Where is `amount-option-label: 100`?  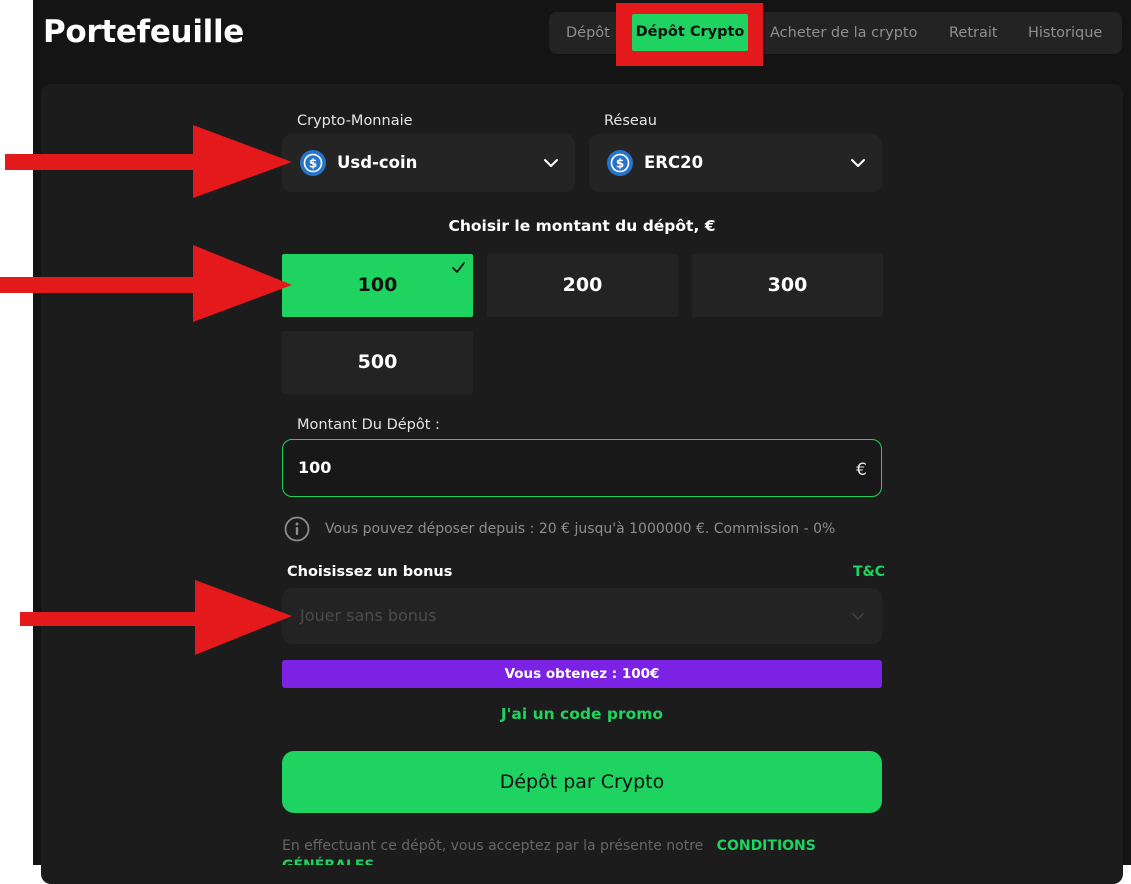 amount-option-label: 100 is located at coordinates (377, 285).